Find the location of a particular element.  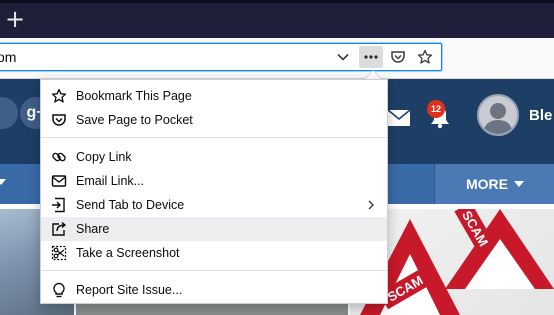

chevron-down-icon is located at coordinates (343, 57).